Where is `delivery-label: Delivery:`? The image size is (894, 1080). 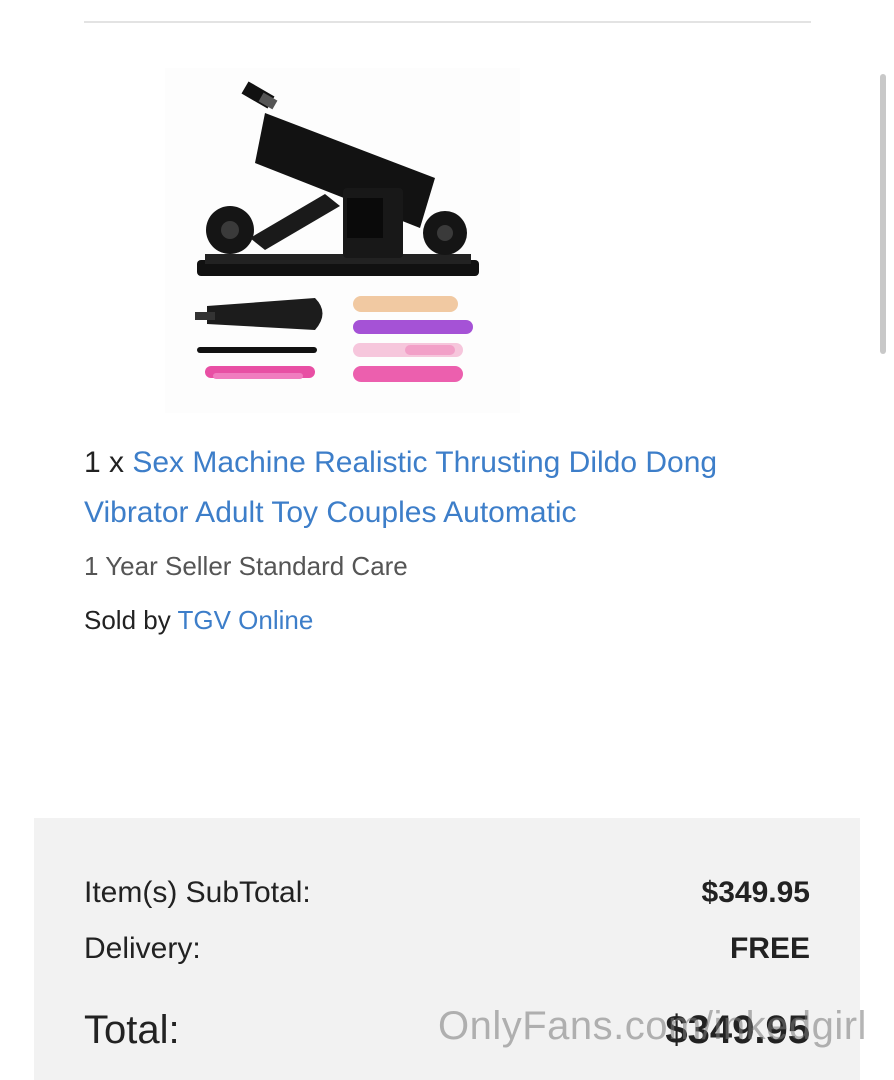 delivery-label: Delivery: is located at coordinates (142, 948).